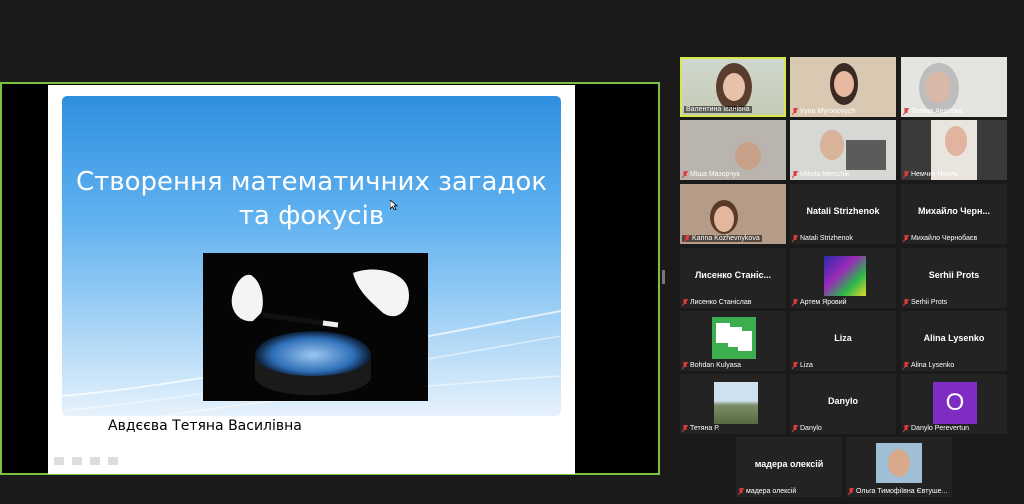 This screenshot has height=504, width=1024. I want to click on participant-tile: Iryna Myronovych, so click(843, 87).